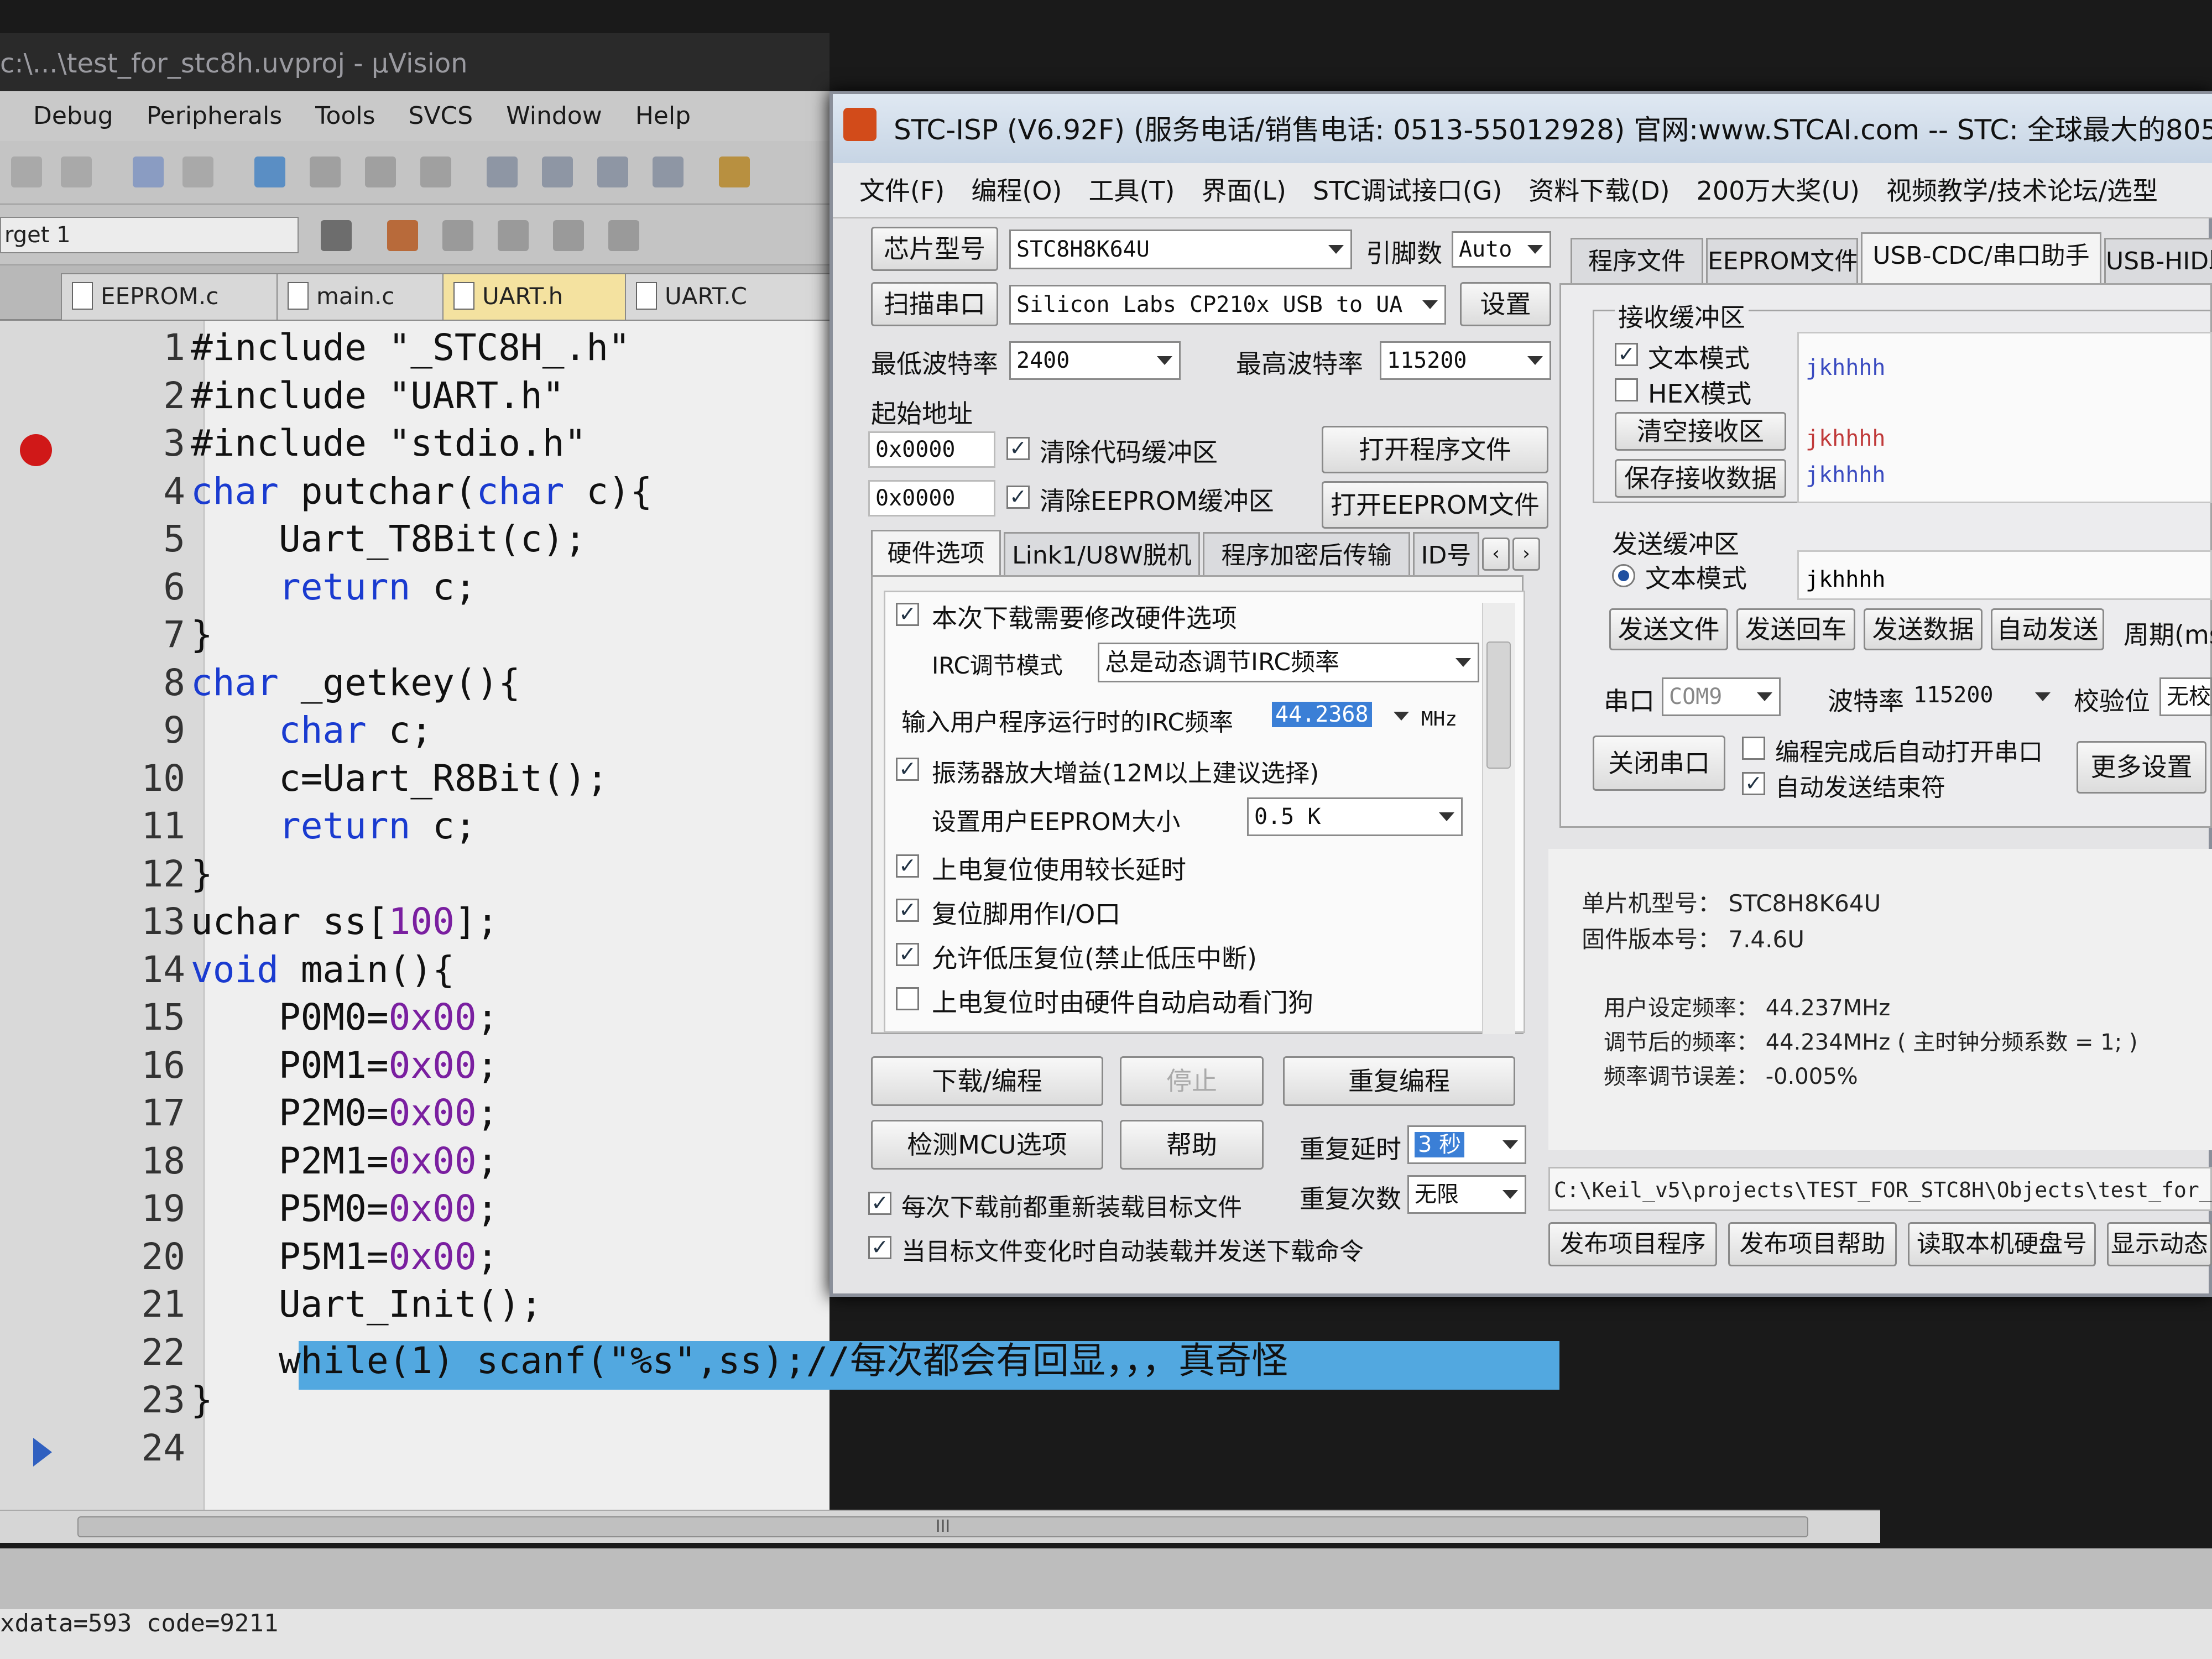 Image resolution: width=2212 pixels, height=1659 pixels. I want to click on menu-svcs: SVCS, so click(441, 116).